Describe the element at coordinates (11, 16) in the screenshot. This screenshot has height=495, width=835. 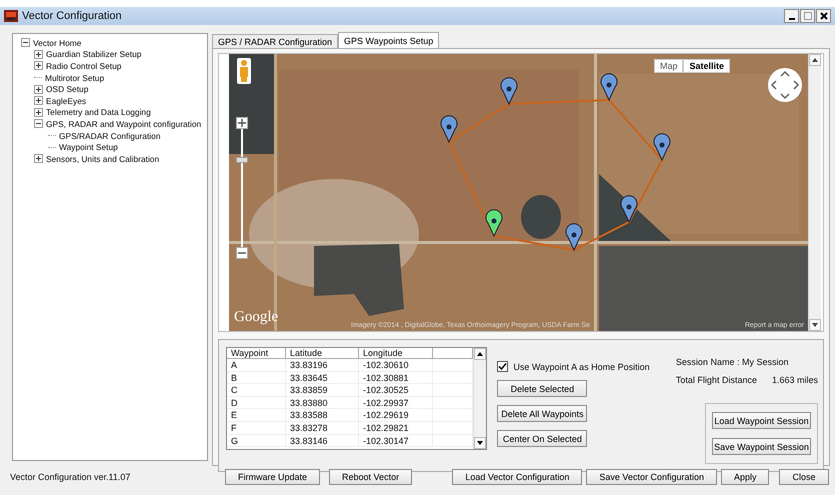
I see `app-icon` at that location.